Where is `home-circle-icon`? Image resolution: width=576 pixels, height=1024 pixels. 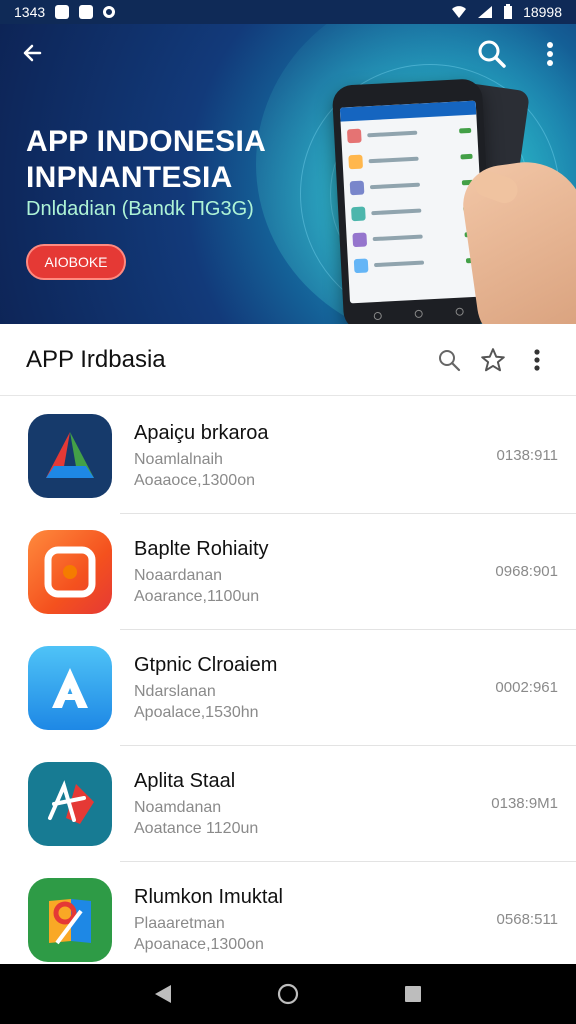
home-circle-icon is located at coordinates (288, 994).